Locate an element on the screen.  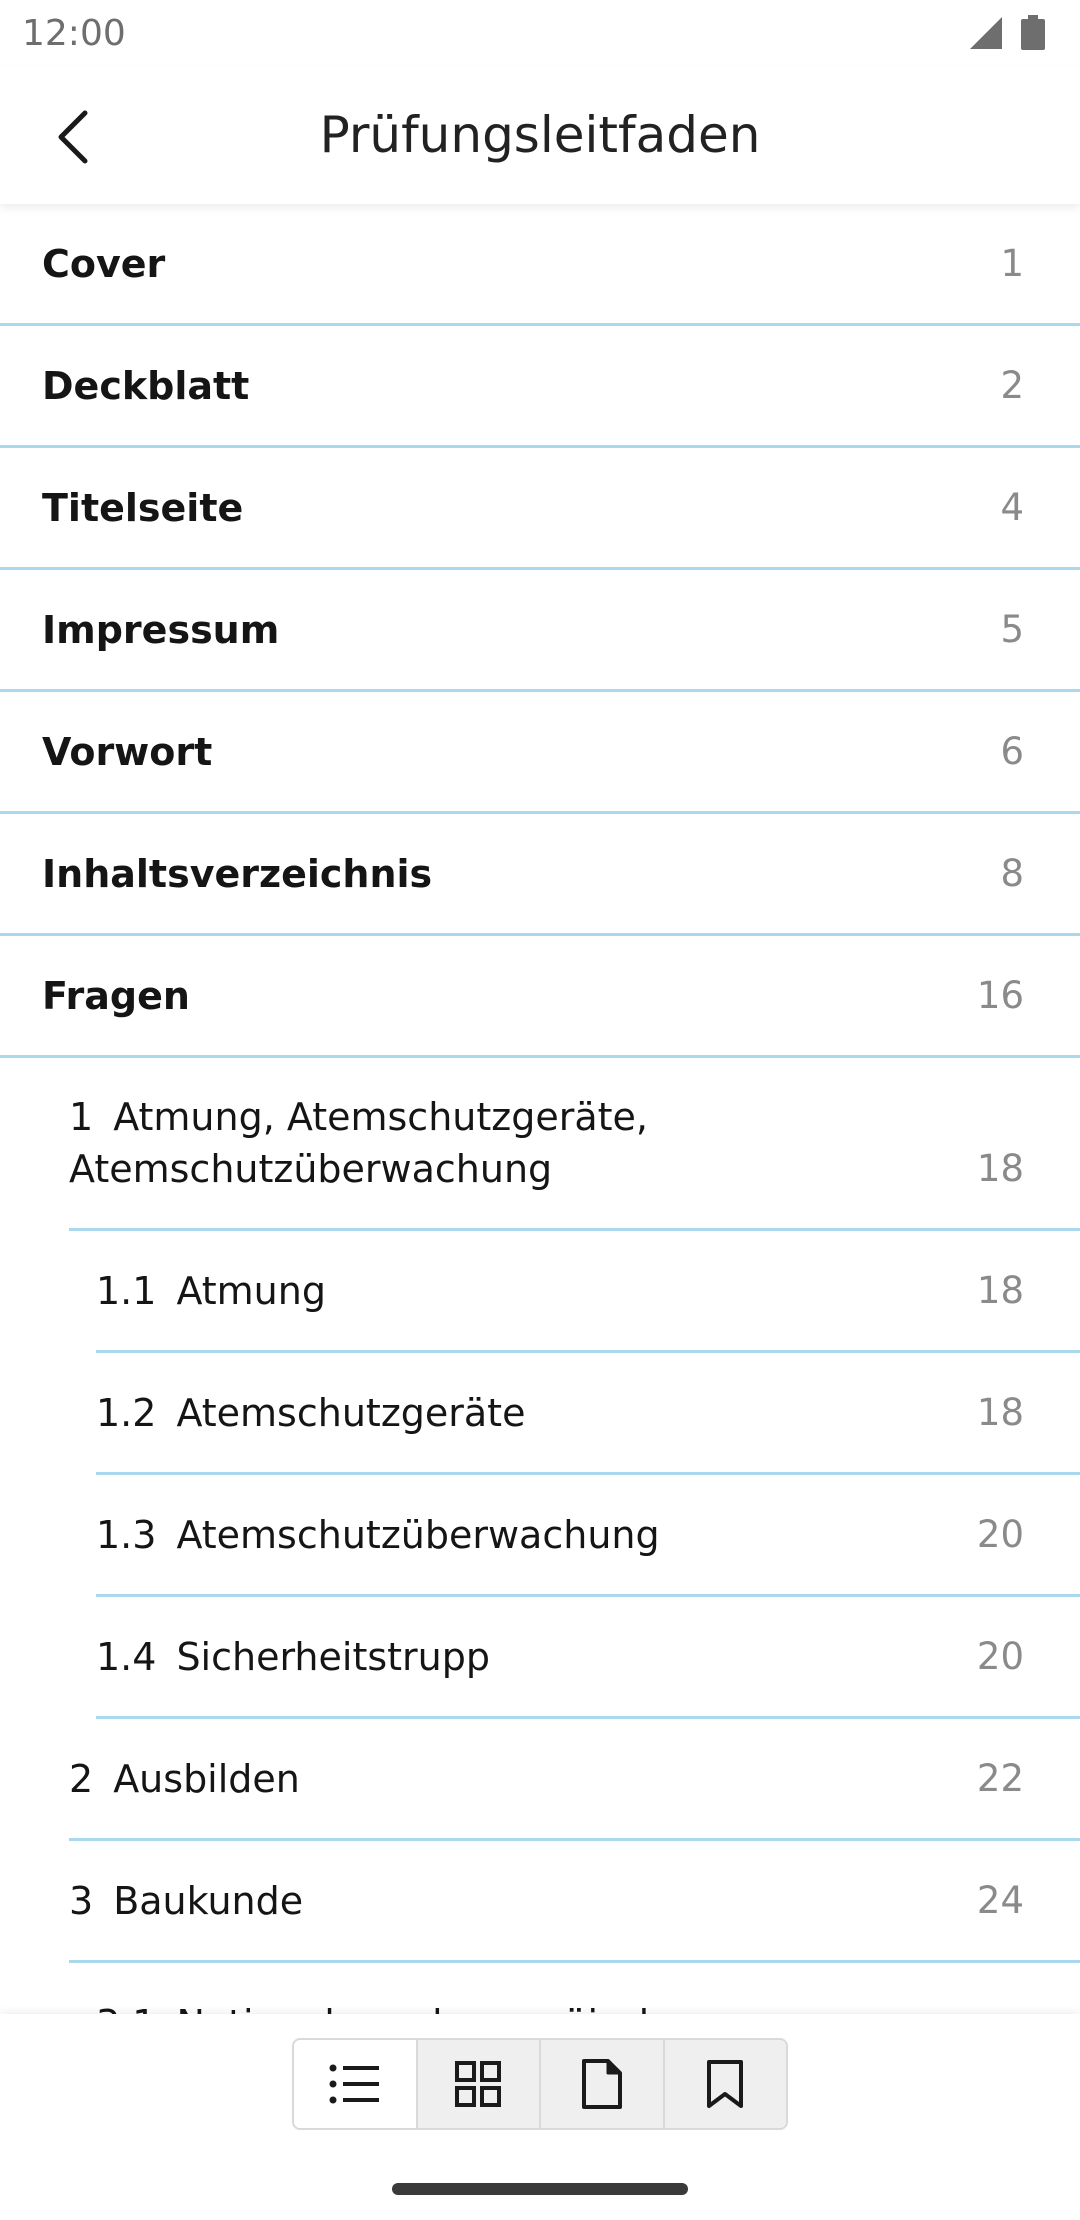
toc-item-label: 1.1 Atmung is located at coordinates (588, 1291).